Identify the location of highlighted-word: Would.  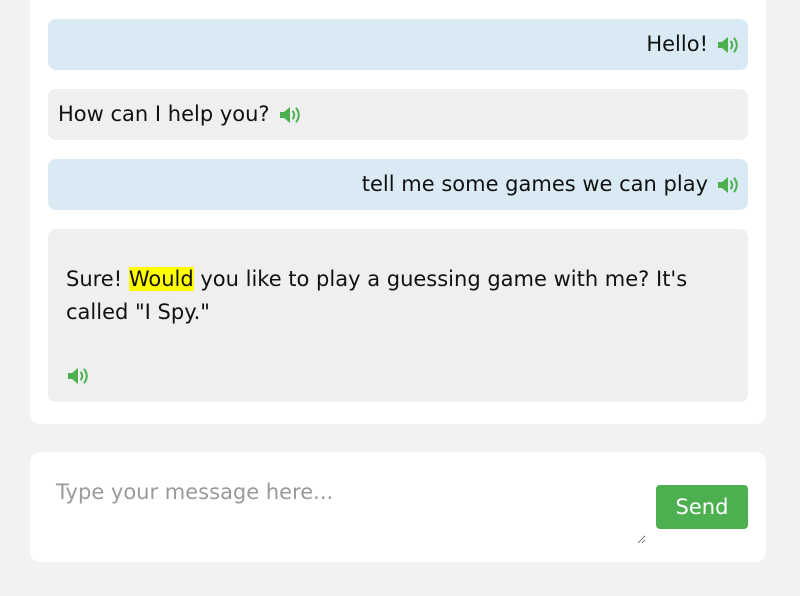
(161, 279).